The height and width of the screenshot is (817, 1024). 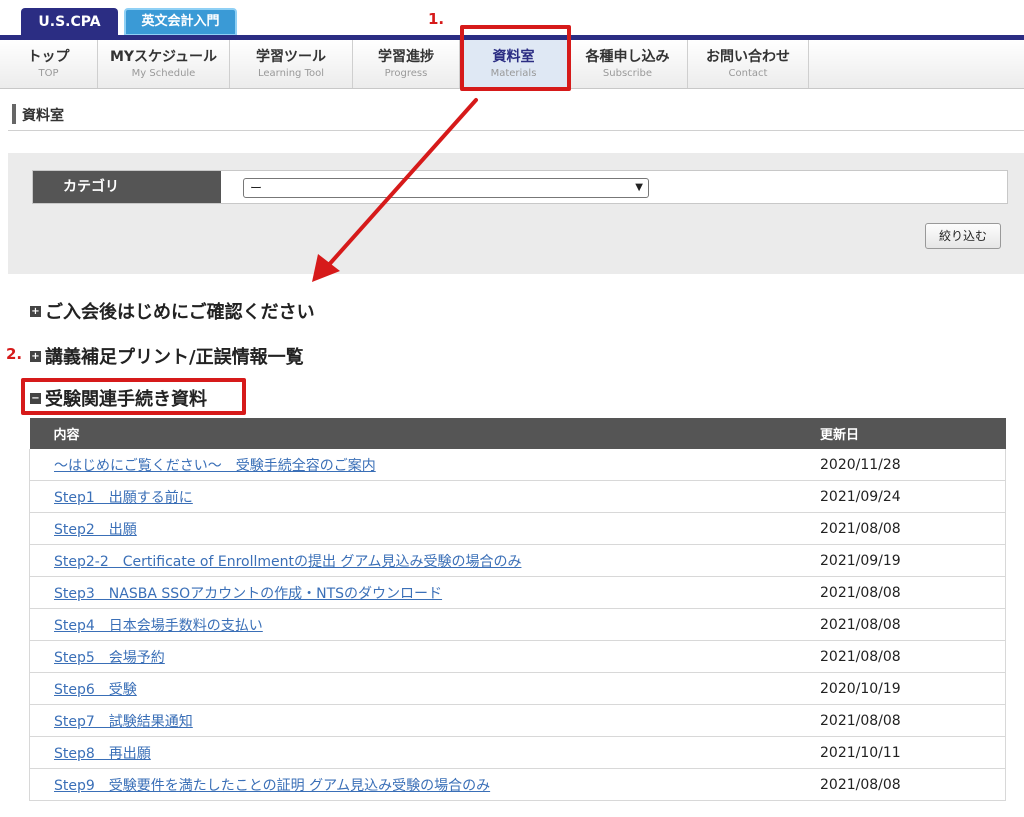 What do you see at coordinates (395, 190) in the screenshot?
I see `annotation-arrow` at bounding box center [395, 190].